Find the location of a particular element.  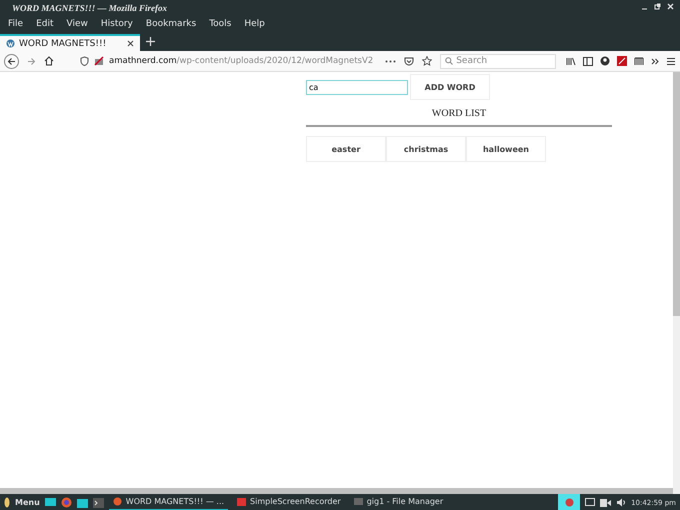

taskbar-window: SimpleScreenRecorder is located at coordinates (289, 502).